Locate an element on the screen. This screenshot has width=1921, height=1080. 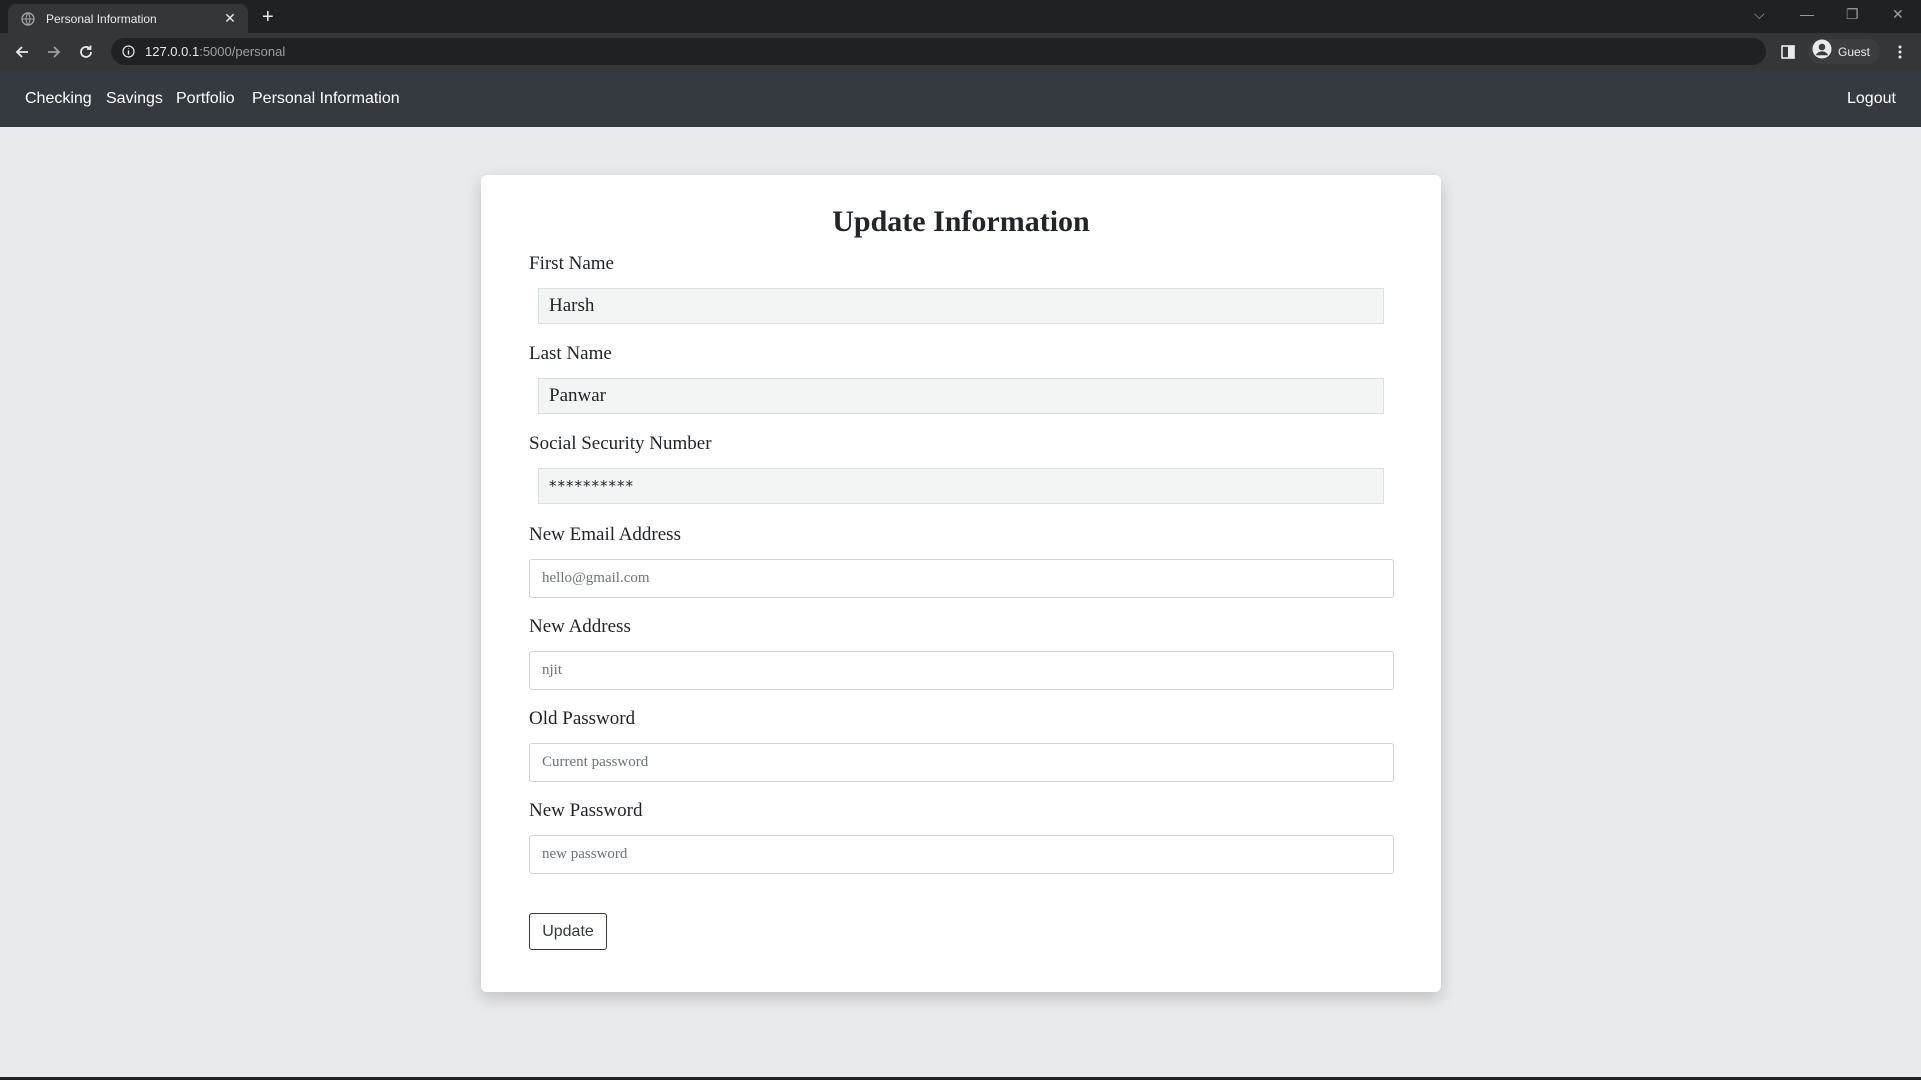
update-button: Update is located at coordinates (568, 931).